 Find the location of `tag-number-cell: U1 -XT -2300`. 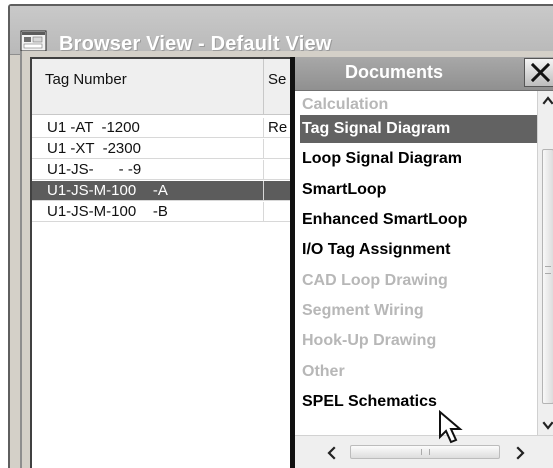

tag-number-cell: U1 -XT -2300 is located at coordinates (94, 148).